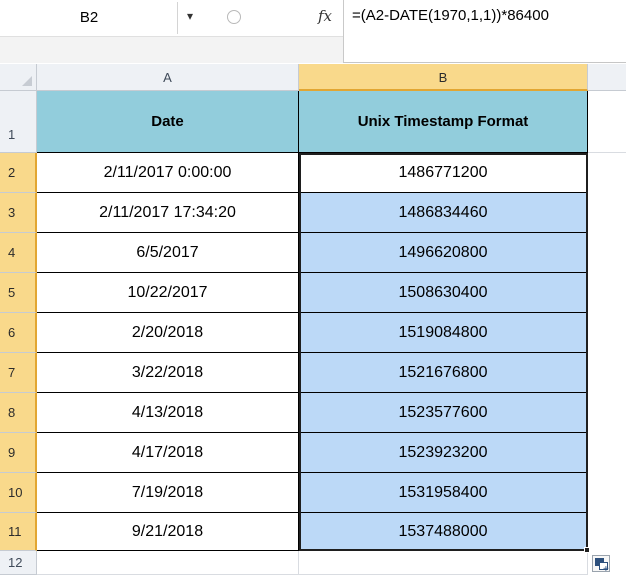 The height and width of the screenshot is (584, 626). What do you see at coordinates (168, 253) in the screenshot?
I see `table-cell-date: 6/5/2017` at bounding box center [168, 253].